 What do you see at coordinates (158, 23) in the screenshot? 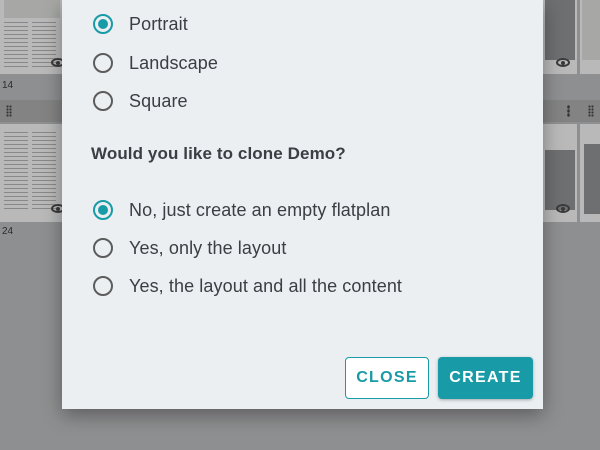
I see `radio-label: Portrait` at bounding box center [158, 23].